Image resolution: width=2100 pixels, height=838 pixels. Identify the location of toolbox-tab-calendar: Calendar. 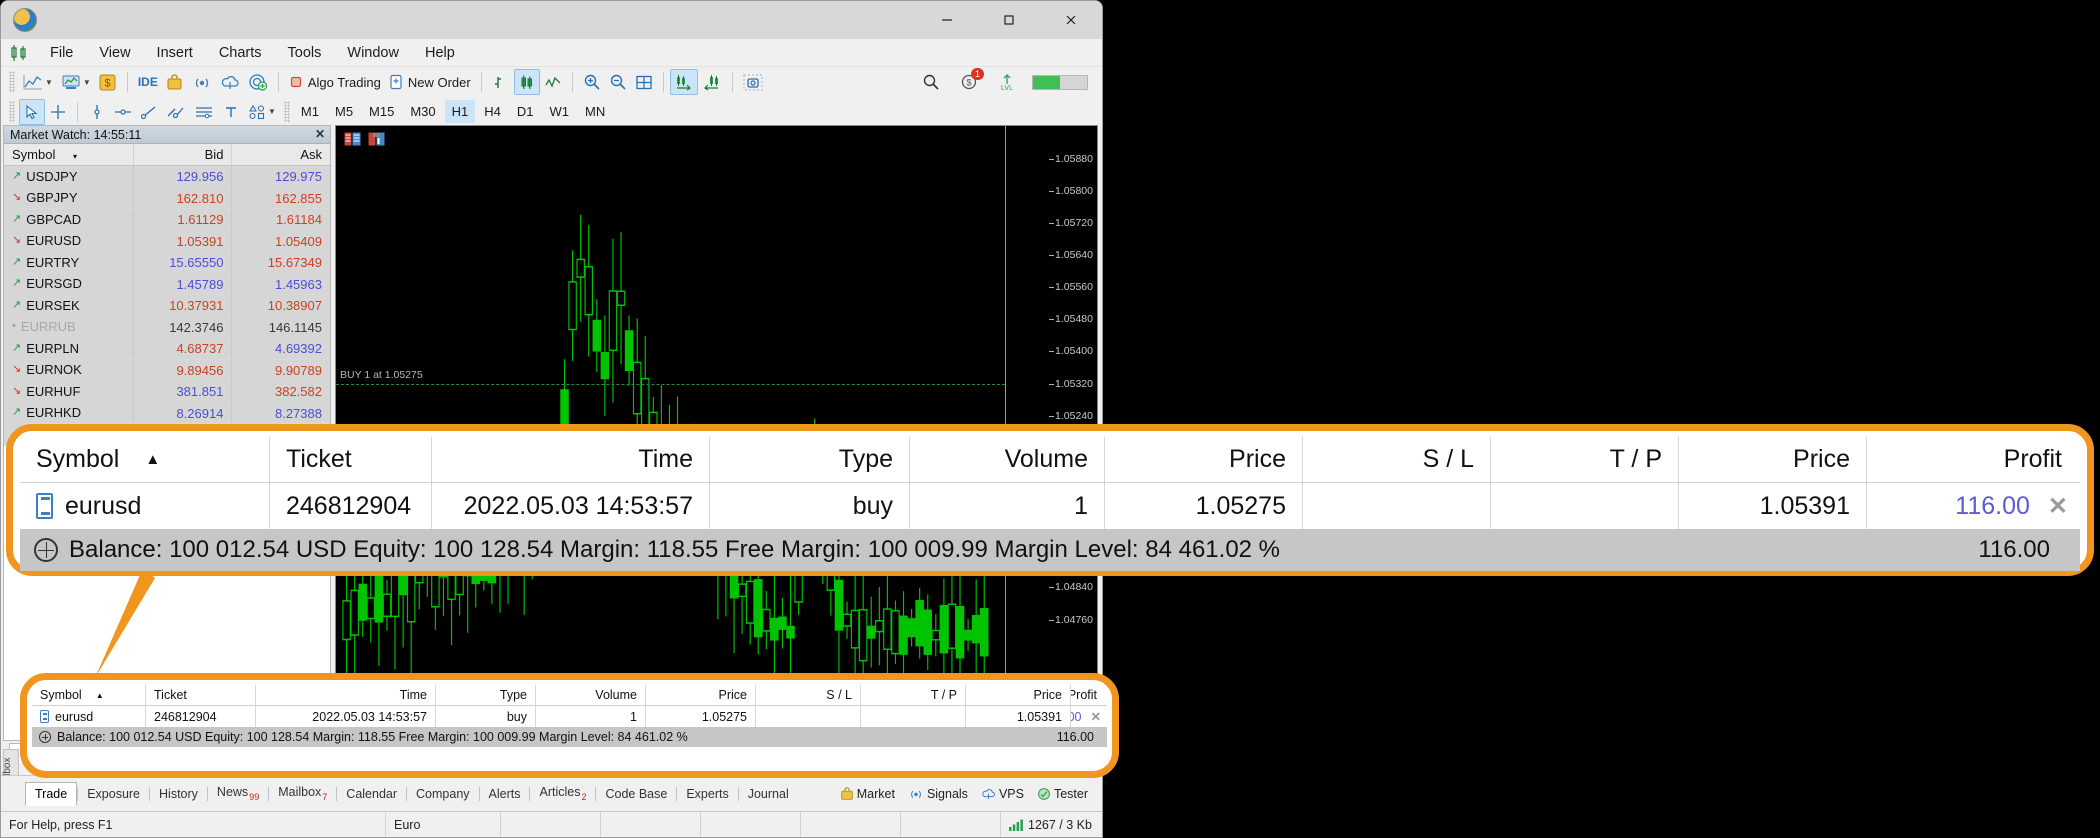
(371, 794).